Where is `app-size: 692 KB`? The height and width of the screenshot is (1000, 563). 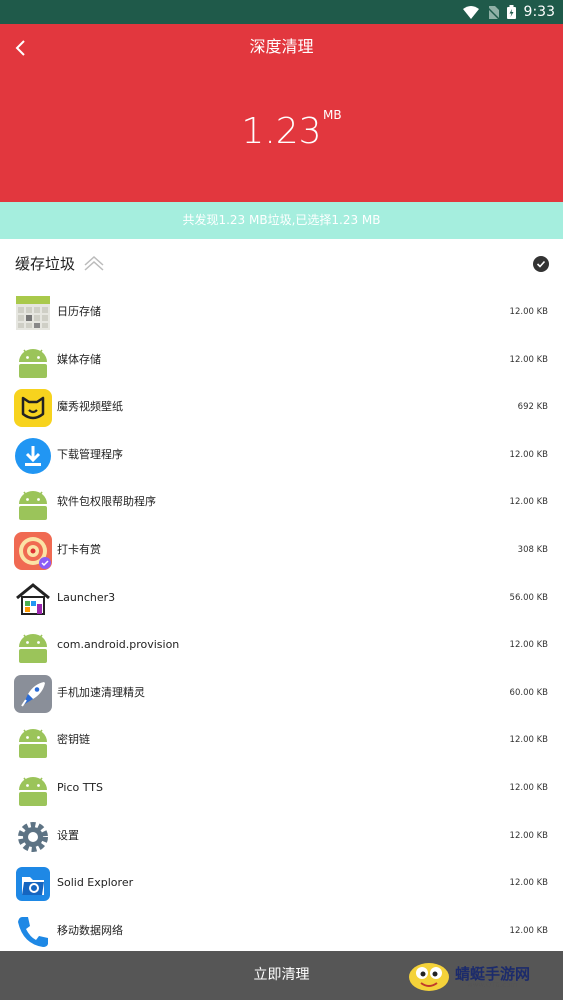
app-size: 692 KB is located at coordinates (532, 407).